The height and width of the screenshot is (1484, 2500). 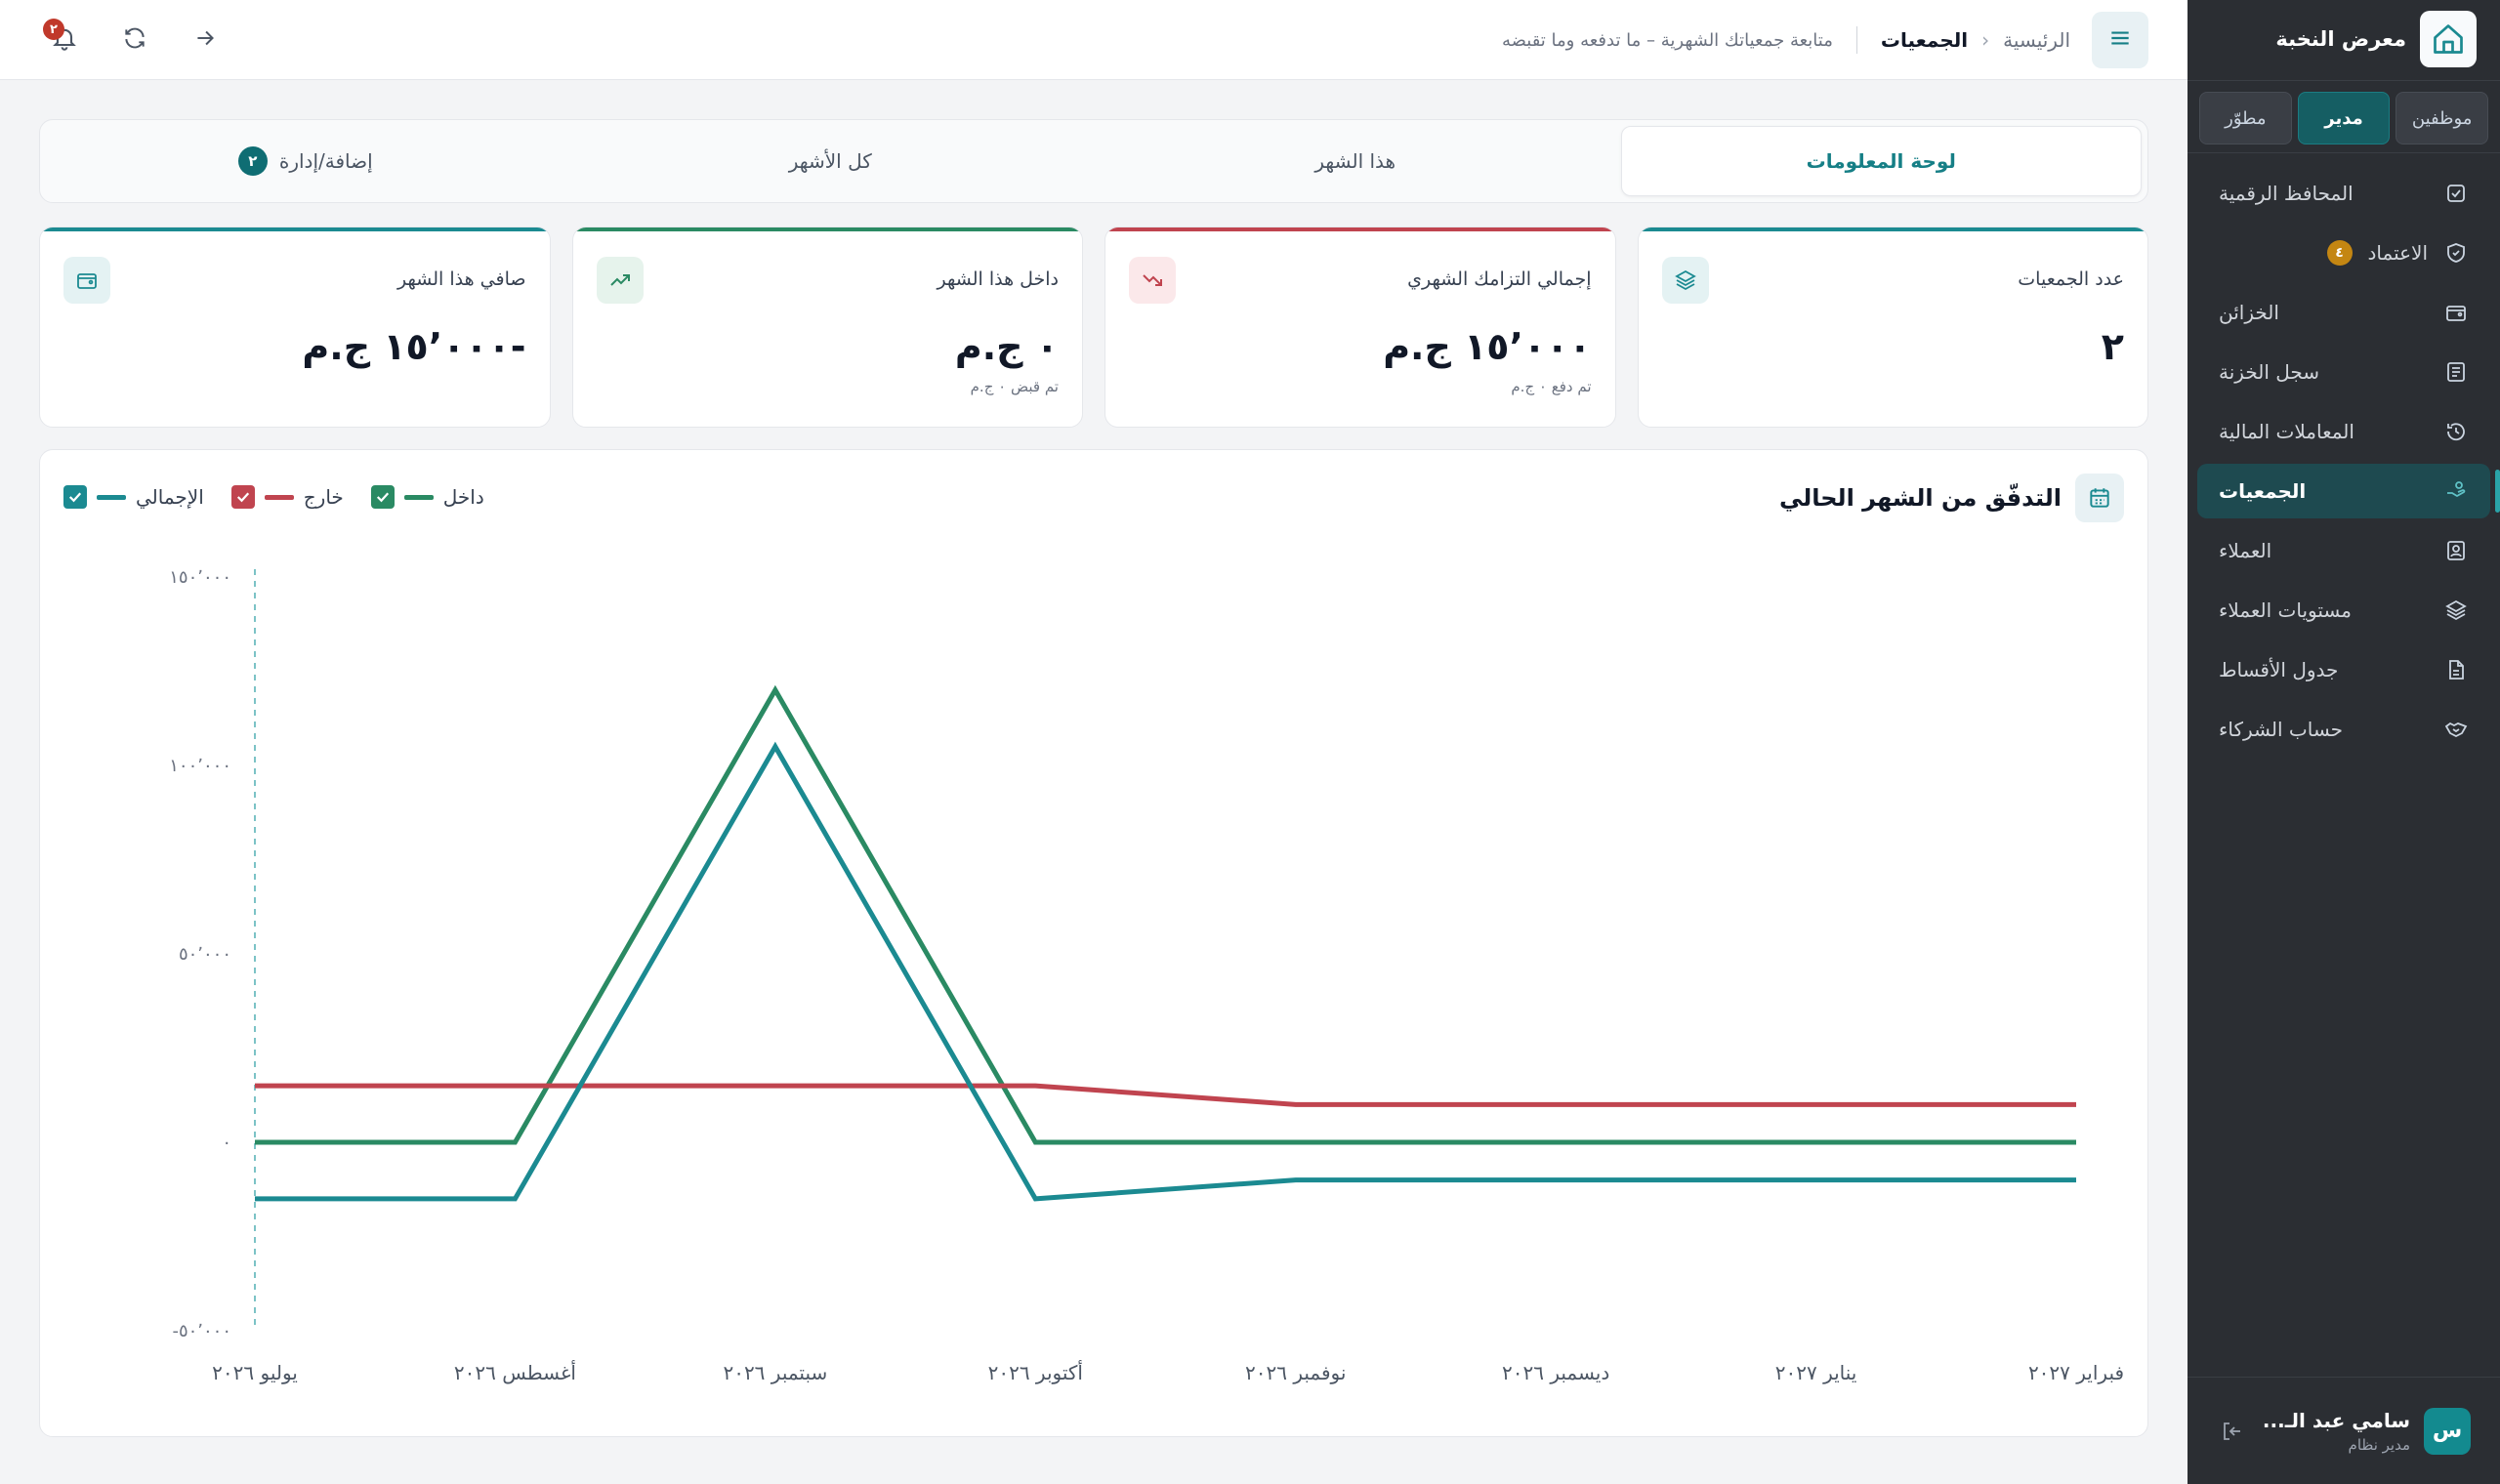 I want to click on approval-count-badge: ٤, so click(x=2339, y=253).